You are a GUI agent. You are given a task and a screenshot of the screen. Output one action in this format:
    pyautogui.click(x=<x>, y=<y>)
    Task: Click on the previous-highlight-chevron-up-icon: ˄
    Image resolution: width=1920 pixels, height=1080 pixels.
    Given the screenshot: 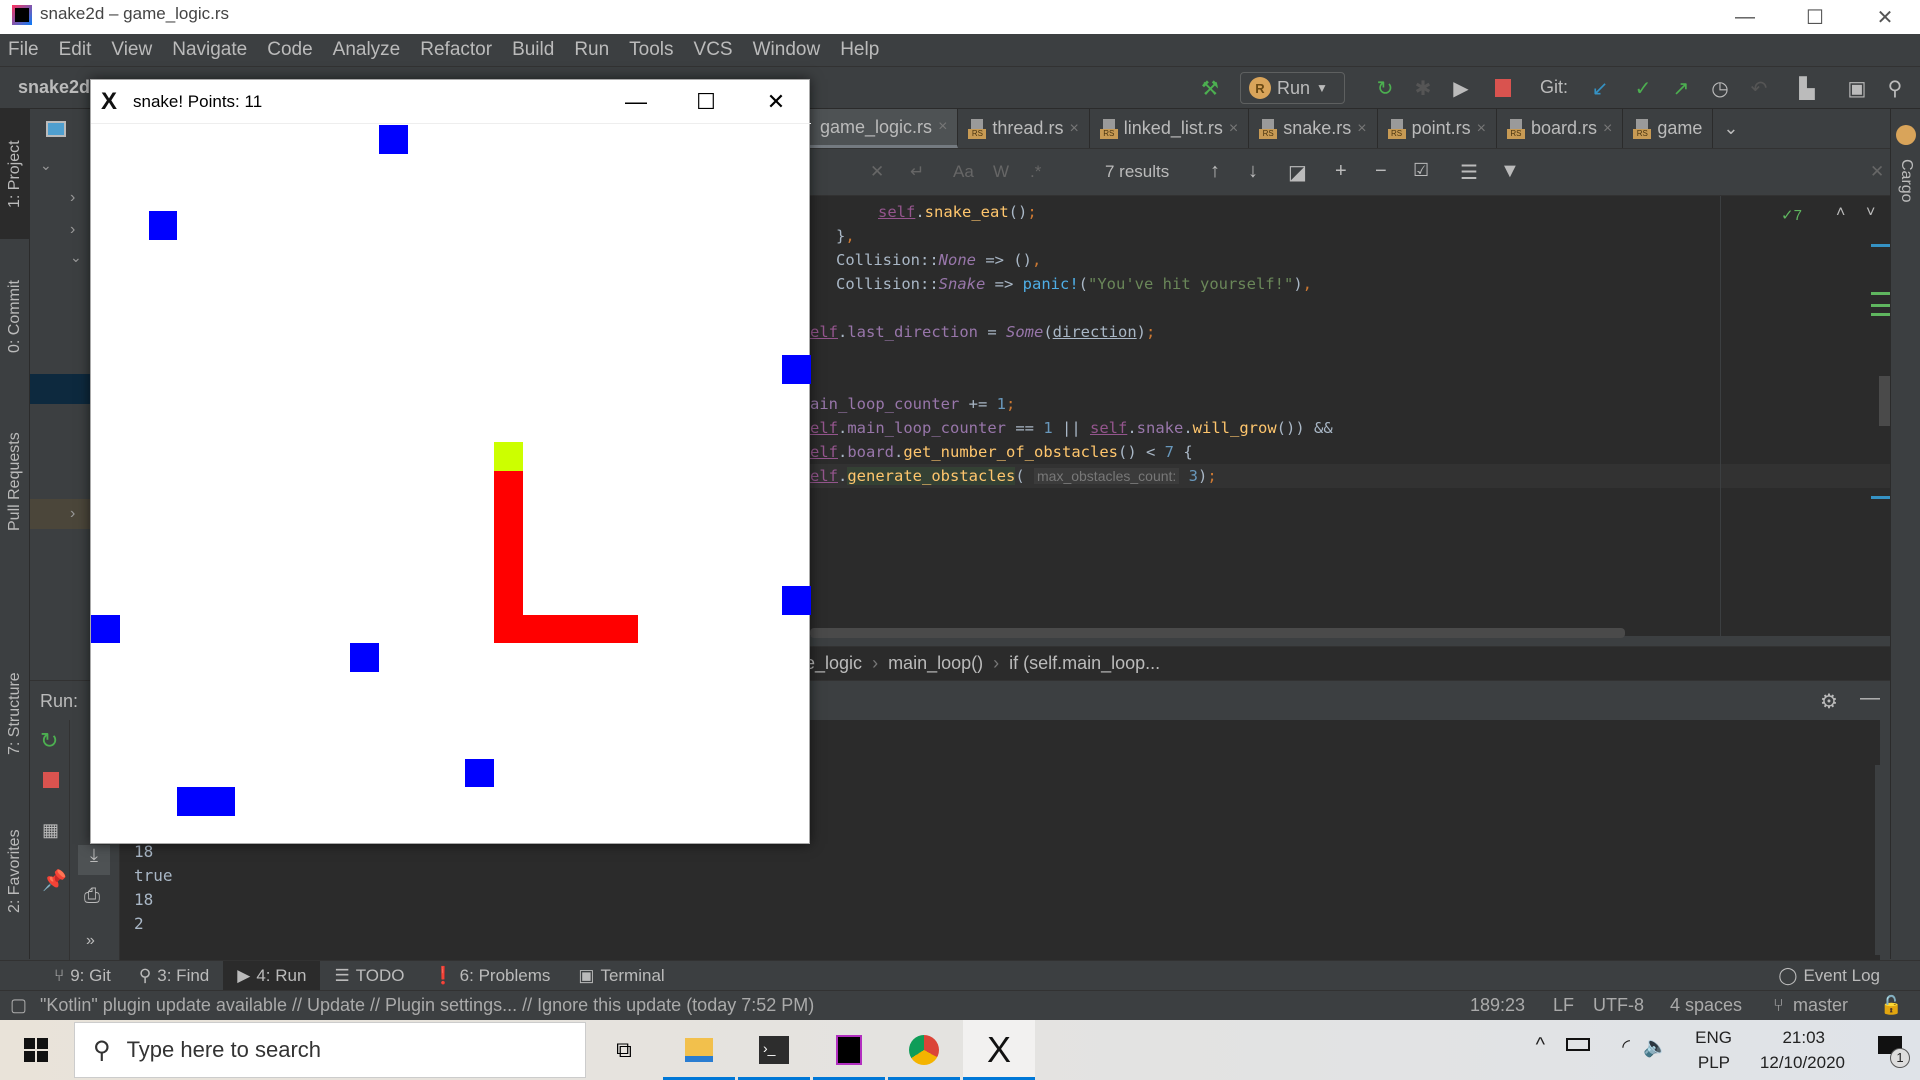 What is the action you would take?
    pyautogui.click(x=1840, y=213)
    